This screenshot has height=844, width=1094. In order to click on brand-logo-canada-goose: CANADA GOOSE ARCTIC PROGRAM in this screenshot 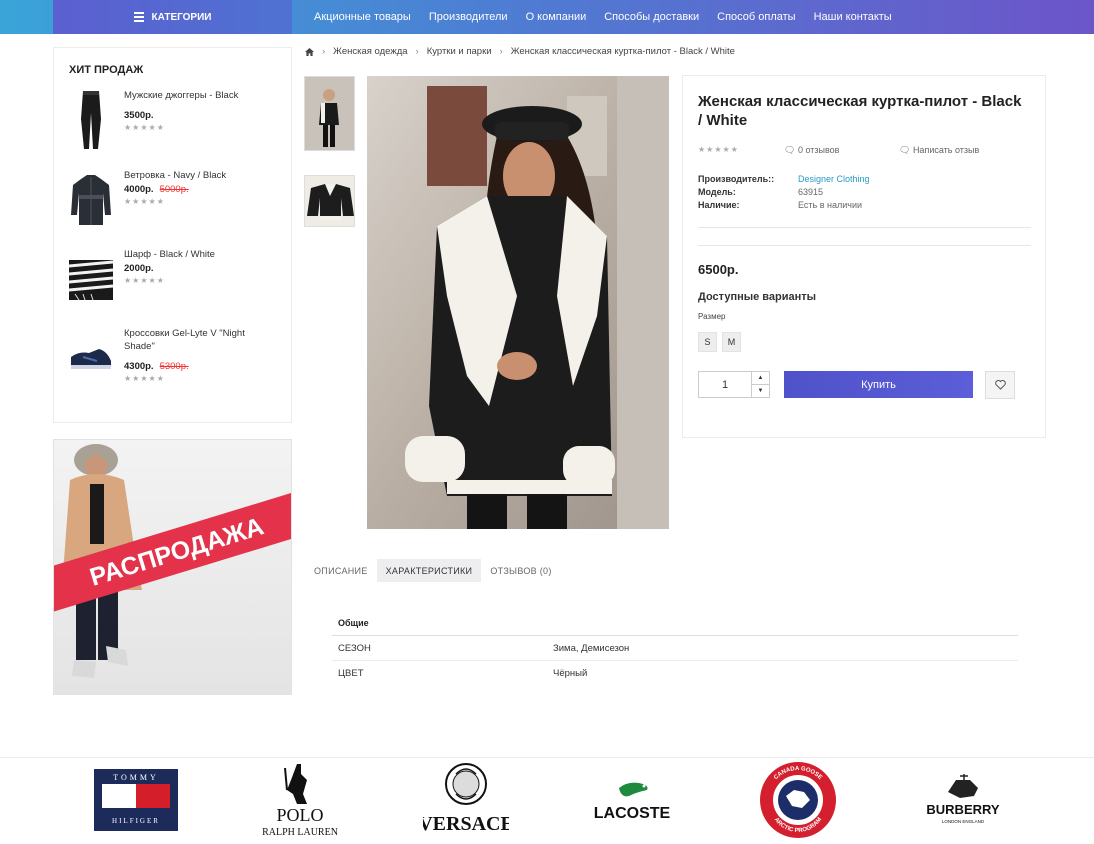, I will do `click(798, 800)`.